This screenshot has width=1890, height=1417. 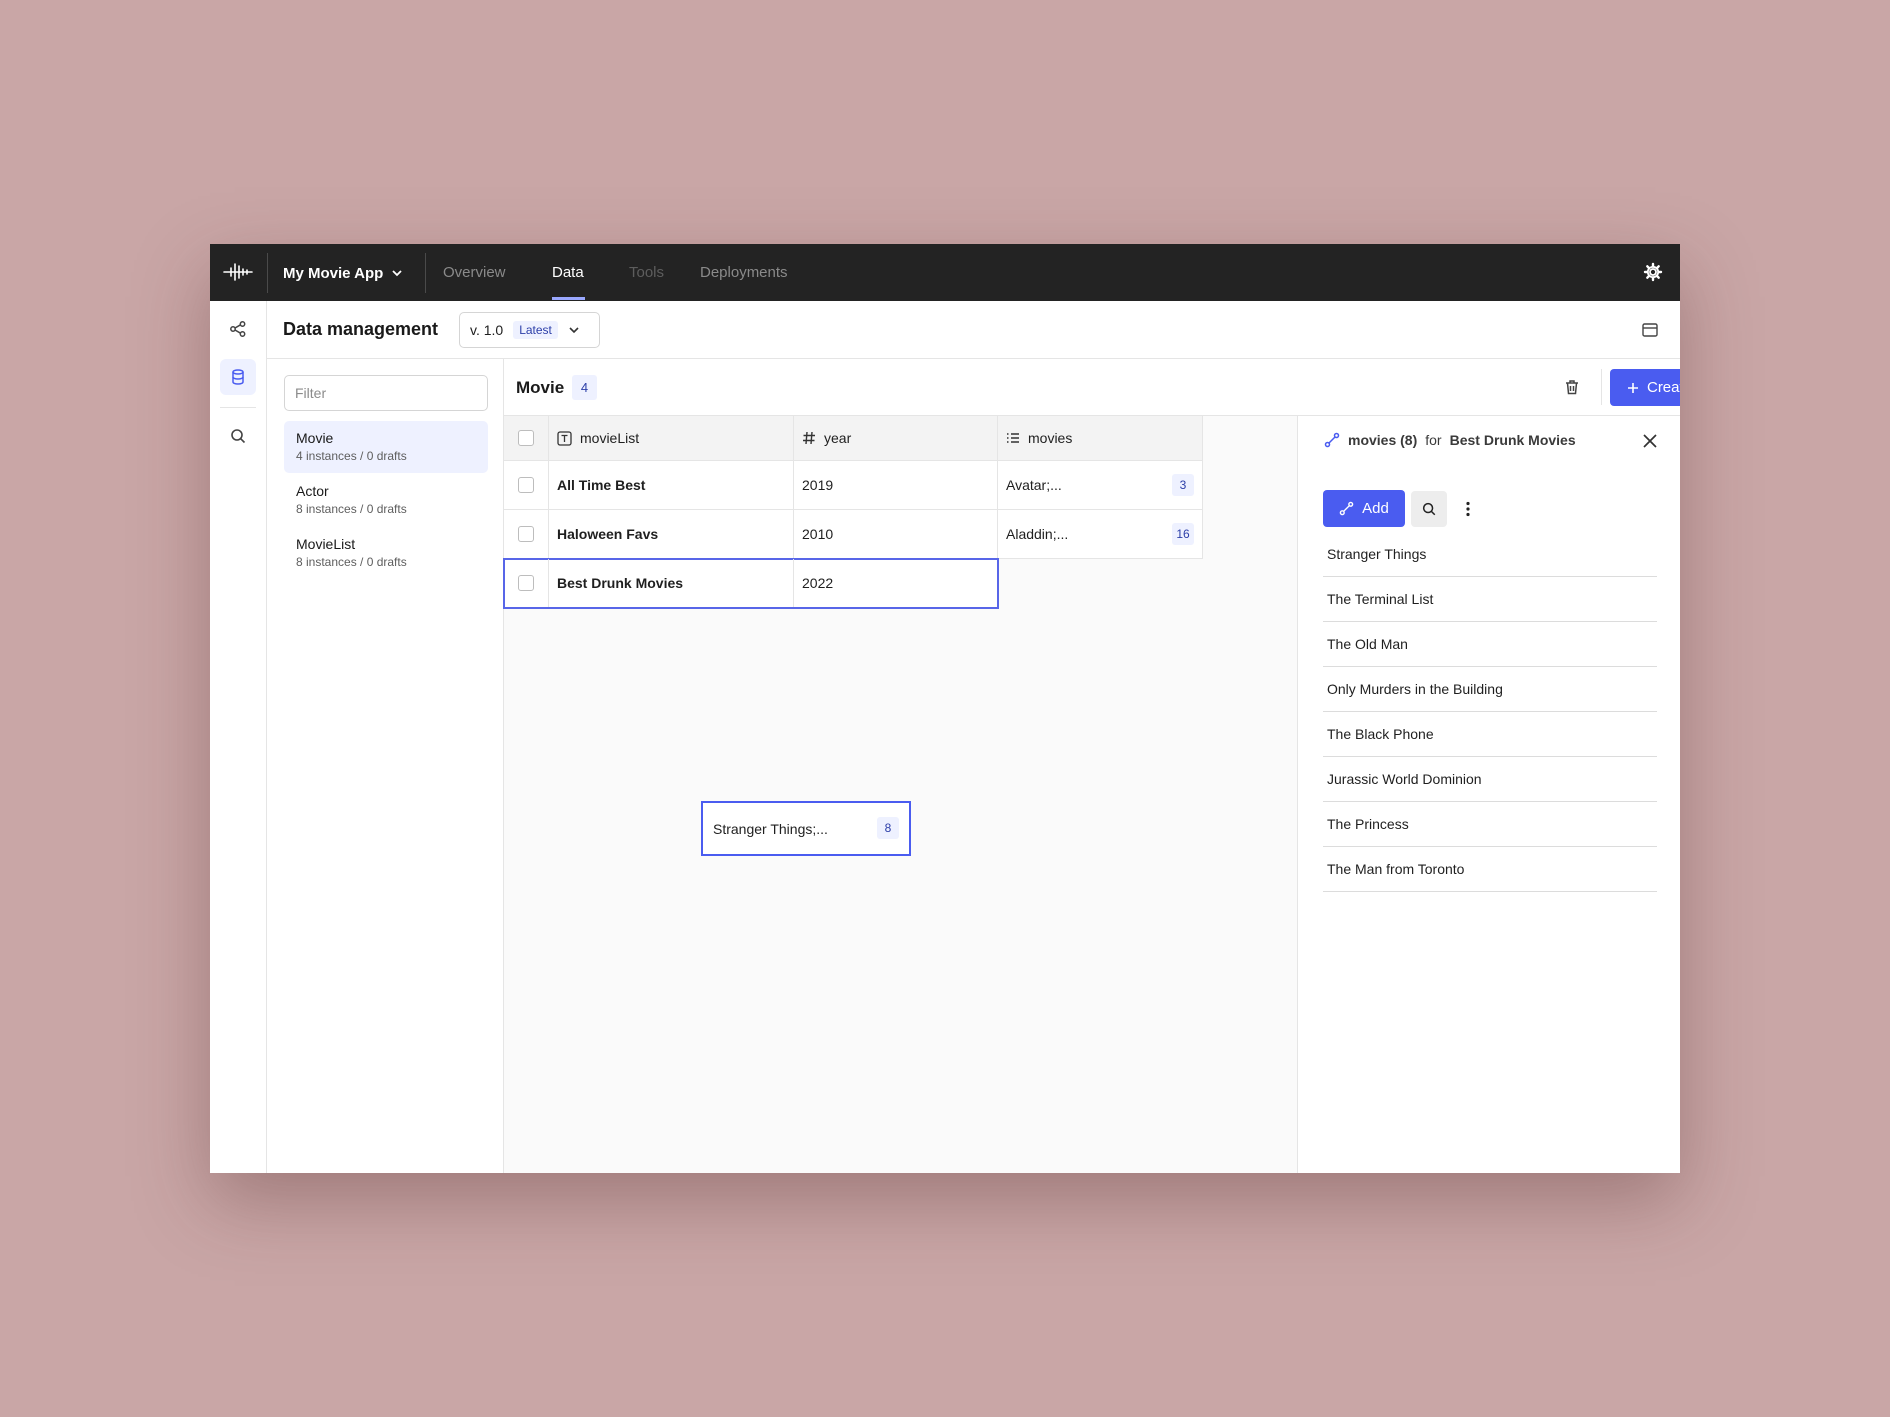 I want to click on latest-badge: Latest, so click(x=535, y=330).